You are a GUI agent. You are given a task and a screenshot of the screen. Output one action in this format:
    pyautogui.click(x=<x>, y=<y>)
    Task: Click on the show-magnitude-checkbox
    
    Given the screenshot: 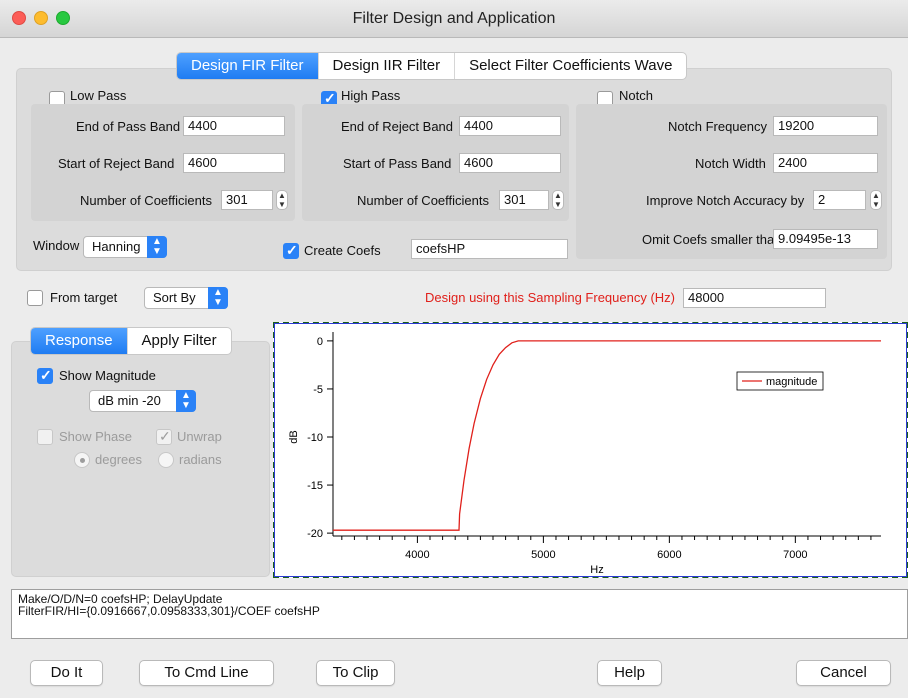 What is the action you would take?
    pyautogui.click(x=45, y=375)
    